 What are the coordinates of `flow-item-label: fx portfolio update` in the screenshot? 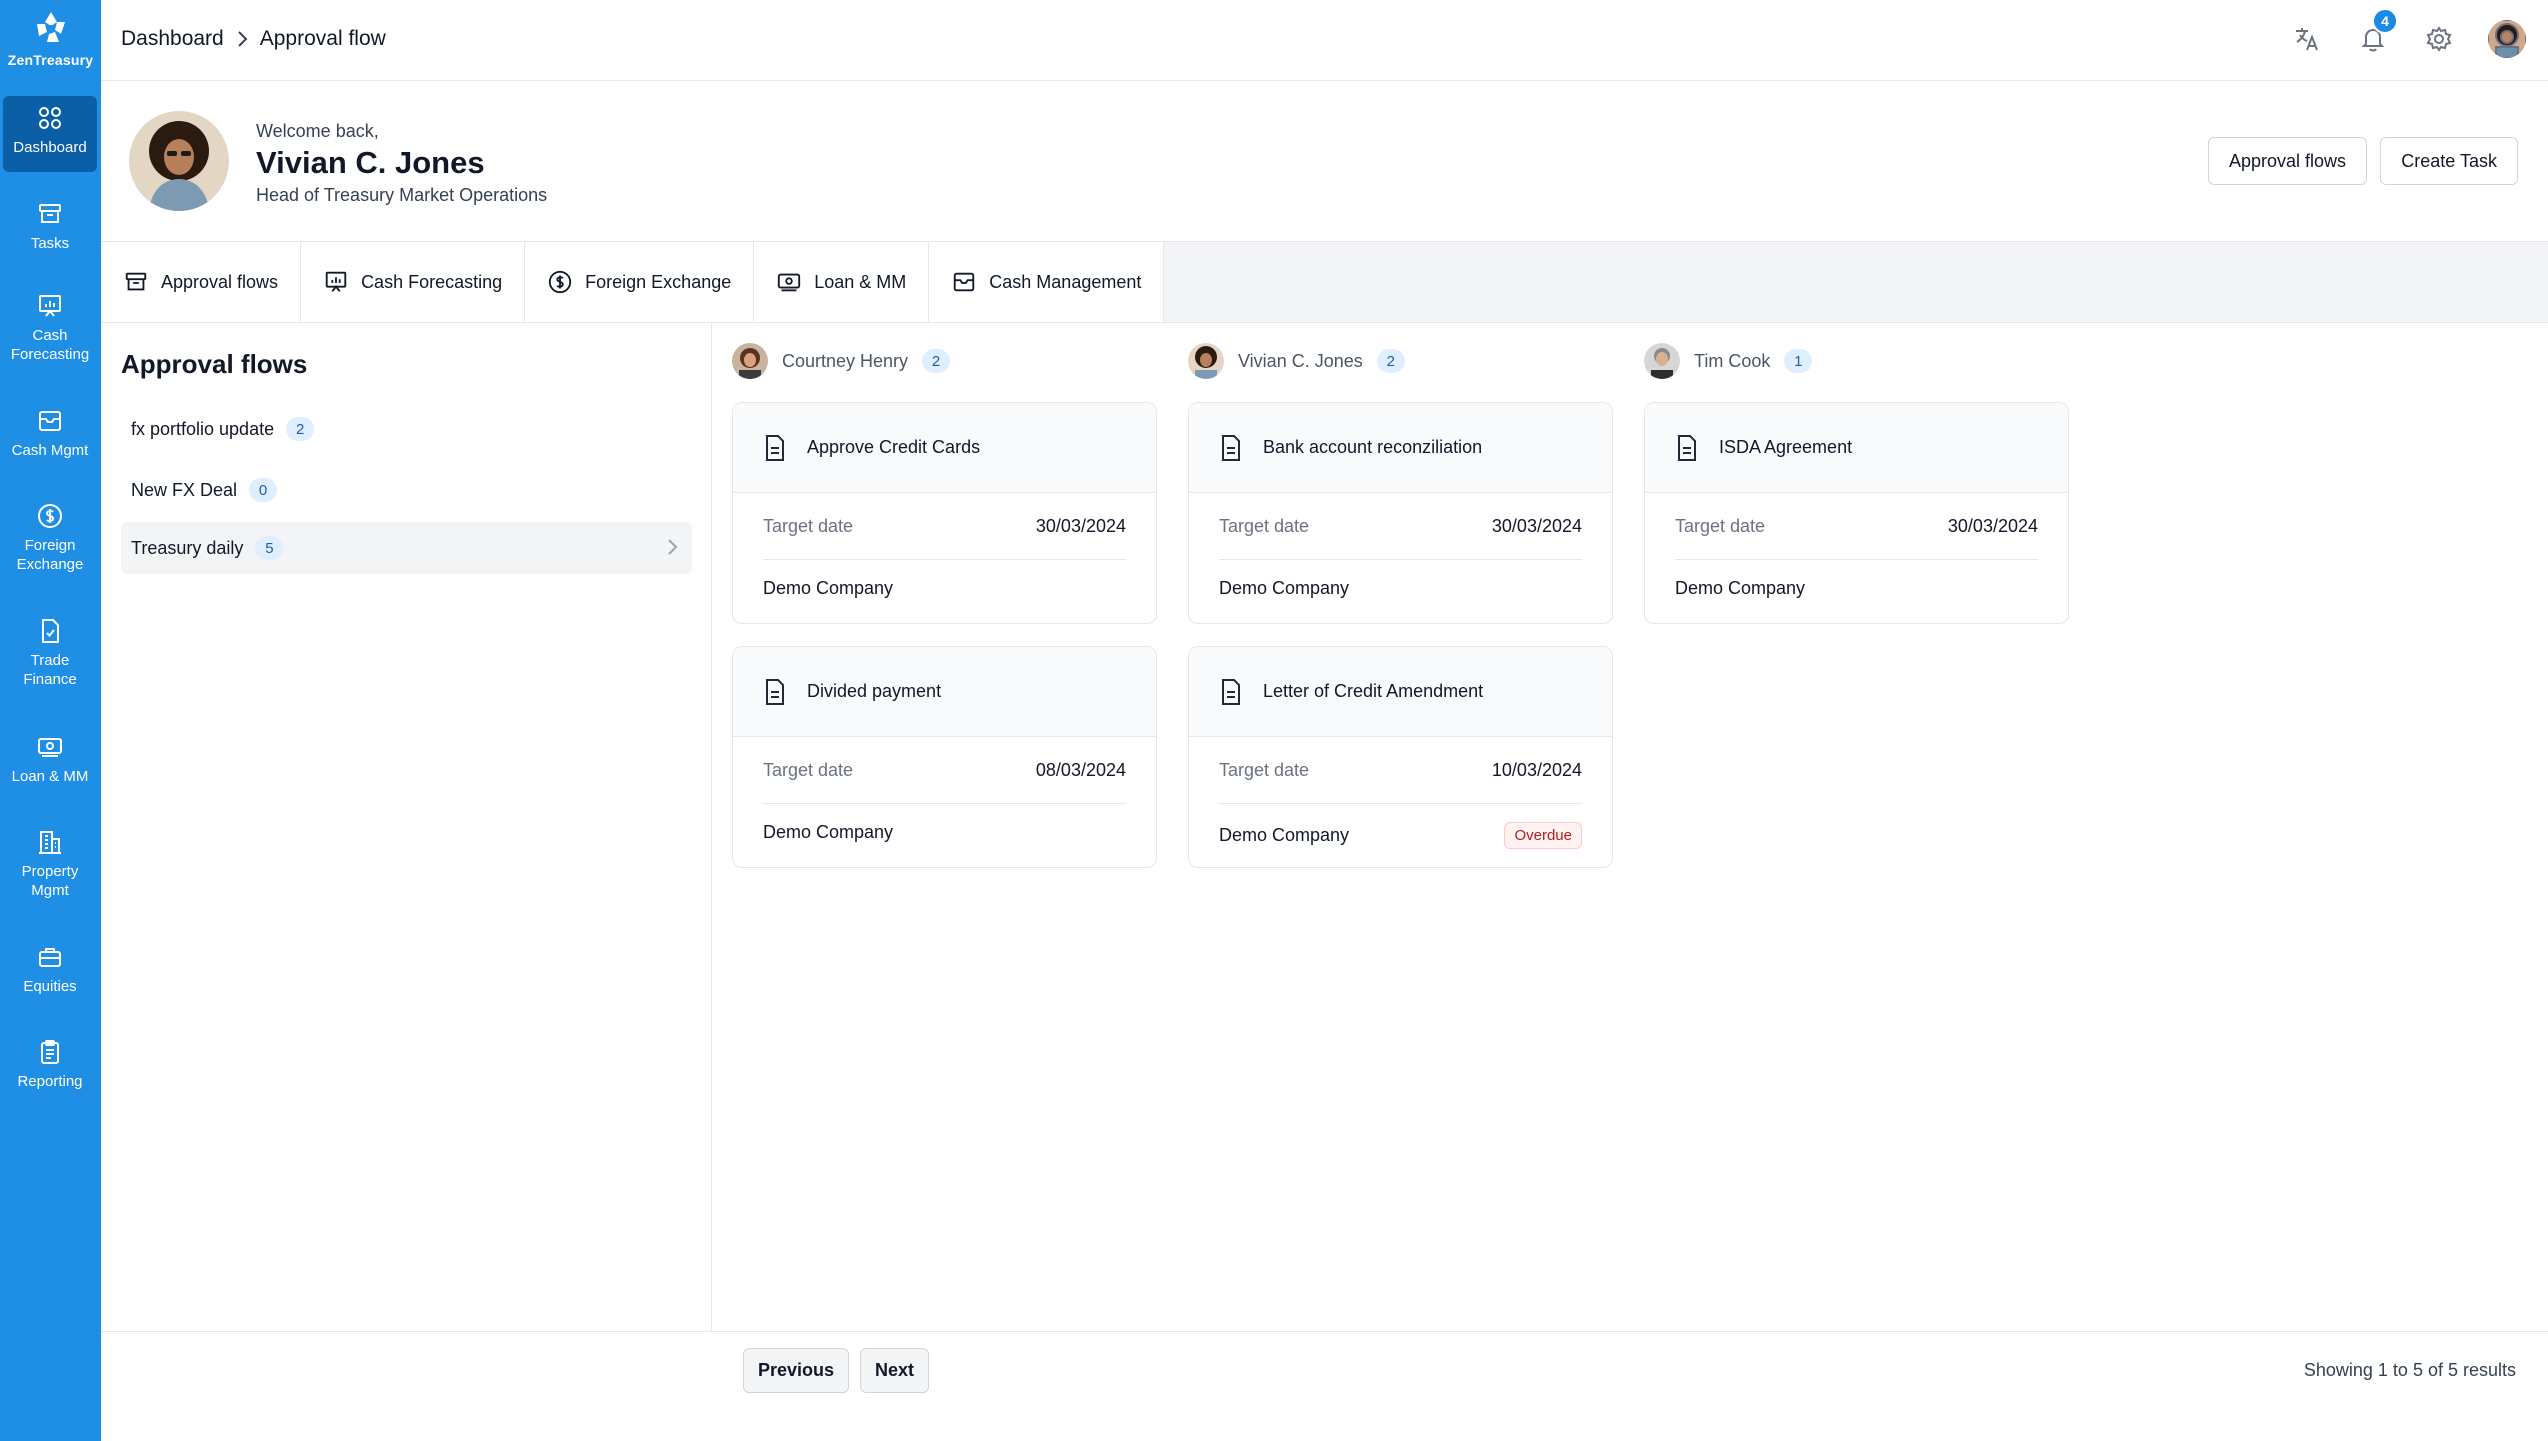 It's located at (203, 428).